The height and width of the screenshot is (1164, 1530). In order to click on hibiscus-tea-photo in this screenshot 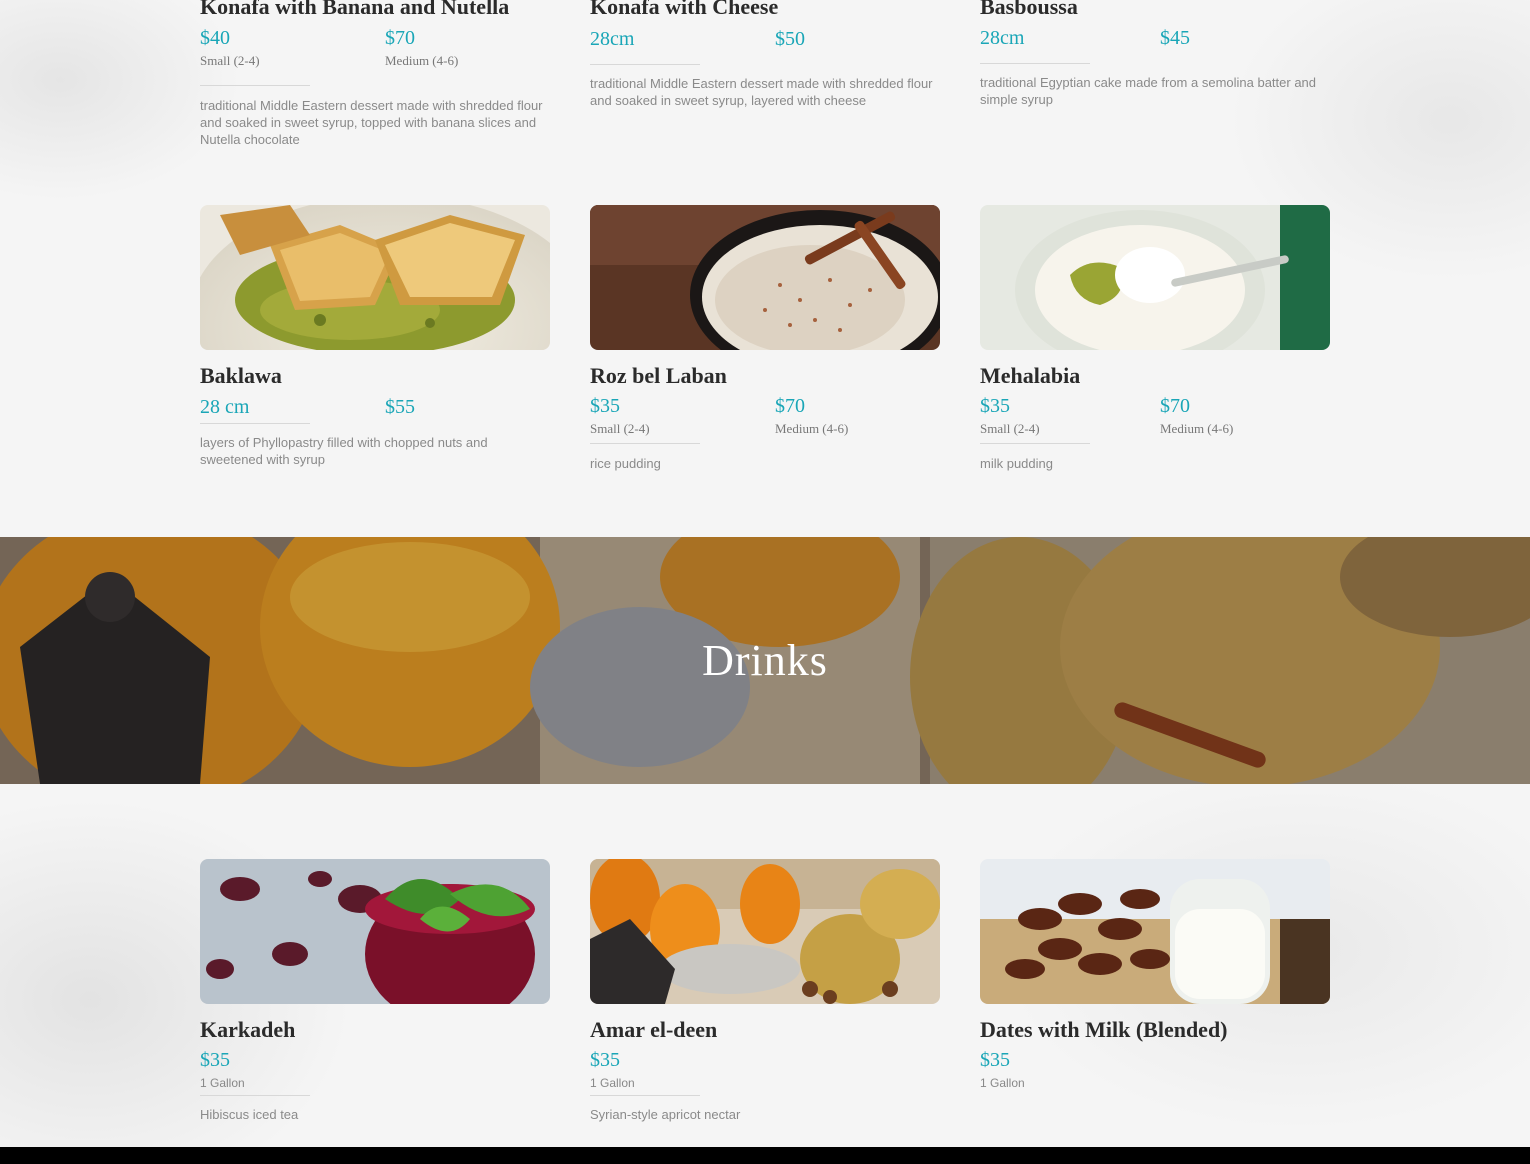, I will do `click(375, 931)`.